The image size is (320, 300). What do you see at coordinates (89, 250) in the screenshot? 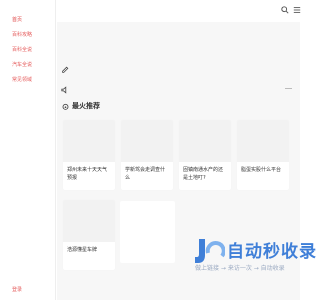
I see `card-title: 浩源懂星车牌` at bounding box center [89, 250].